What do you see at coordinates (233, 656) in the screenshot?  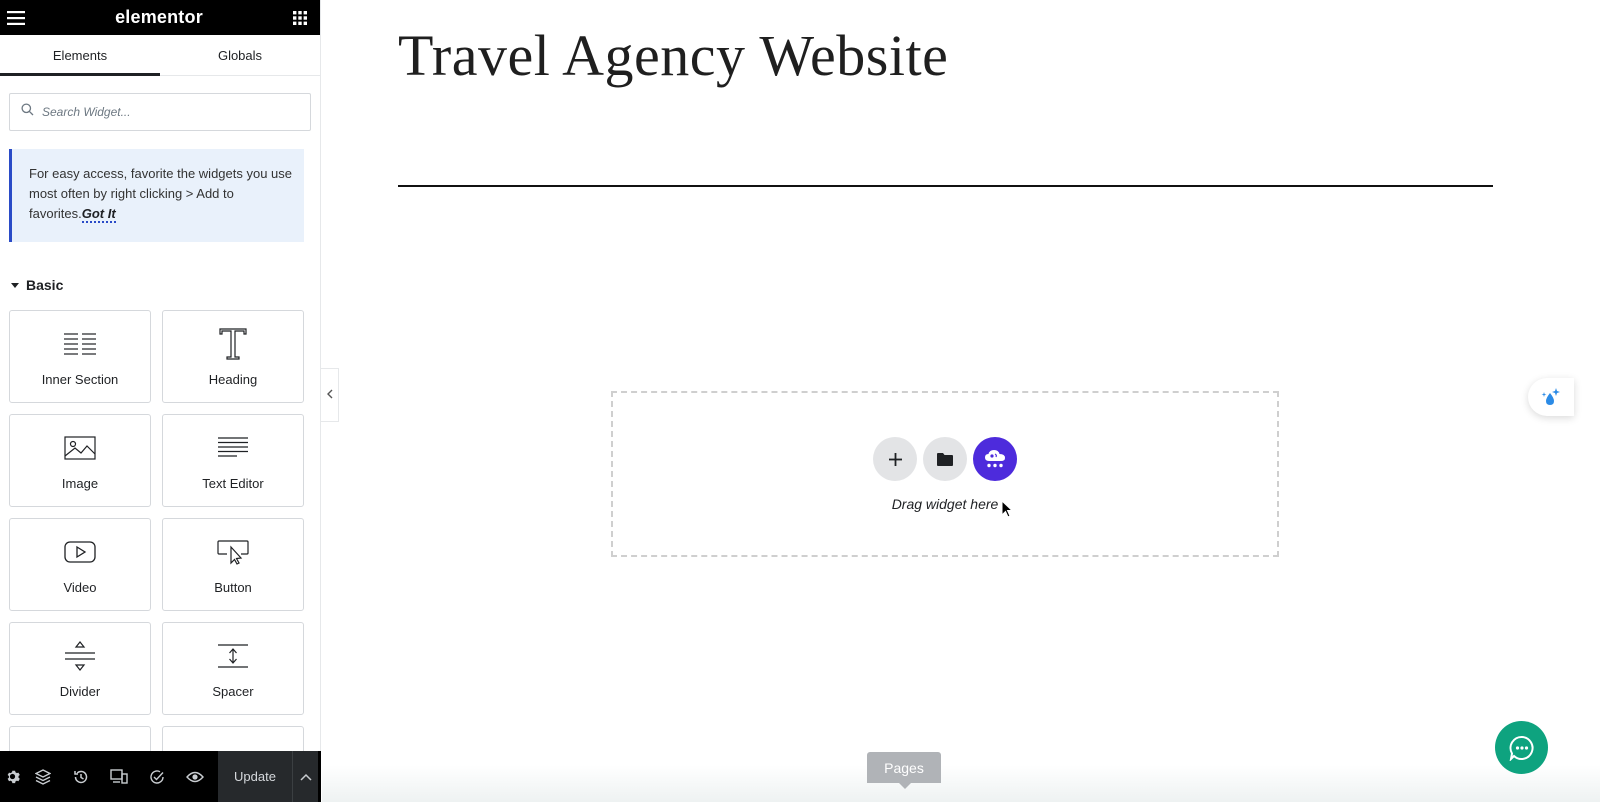 I see `spacer-icon` at bounding box center [233, 656].